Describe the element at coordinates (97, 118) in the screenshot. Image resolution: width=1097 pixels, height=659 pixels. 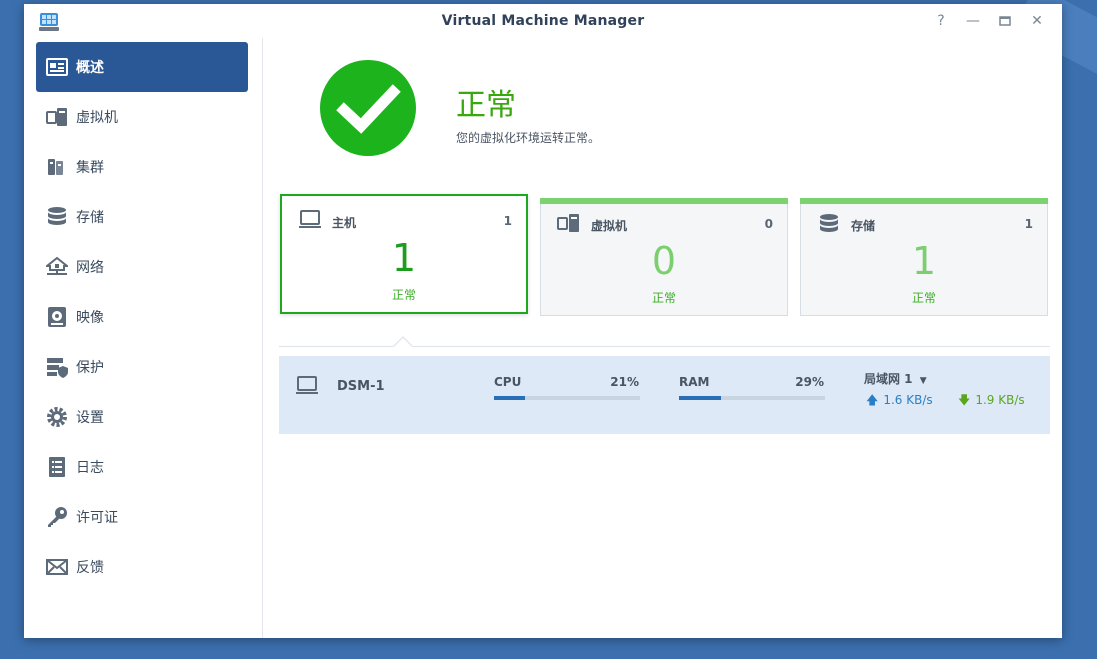
I see `sidebar-item-label: 虚拟机` at that location.